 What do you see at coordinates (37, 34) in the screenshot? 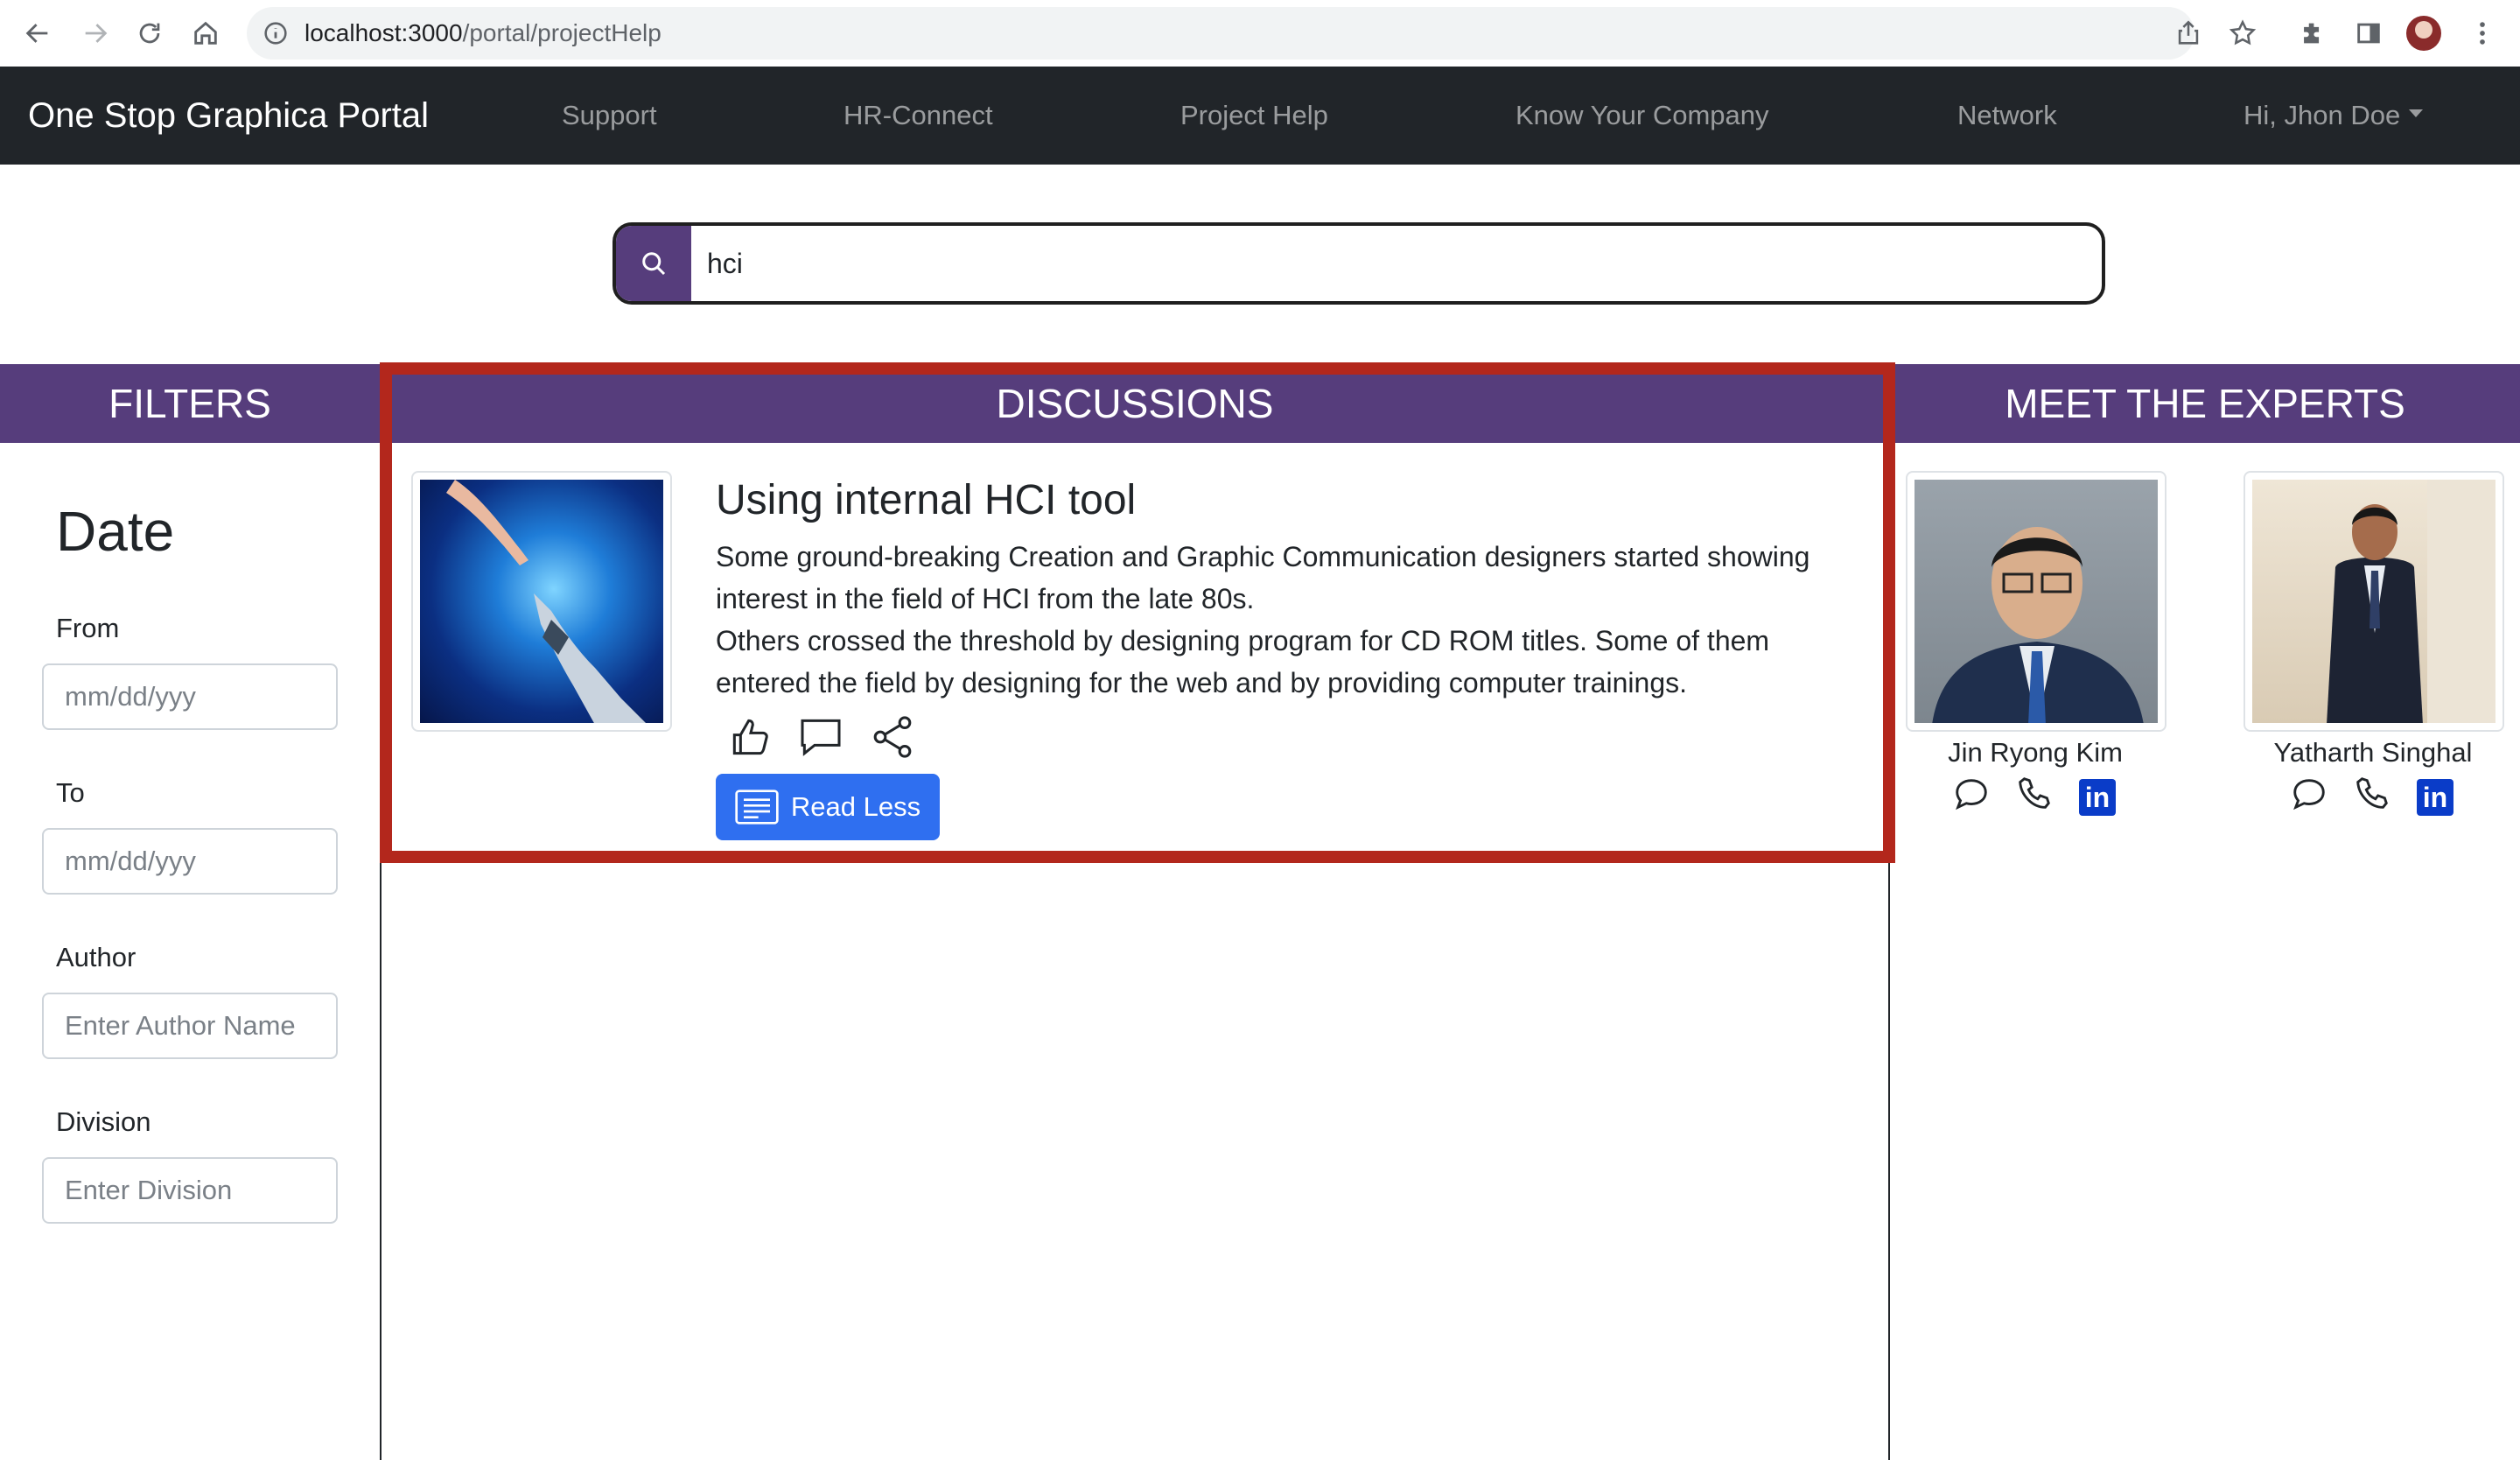
I see `back-arrow-icon` at bounding box center [37, 34].